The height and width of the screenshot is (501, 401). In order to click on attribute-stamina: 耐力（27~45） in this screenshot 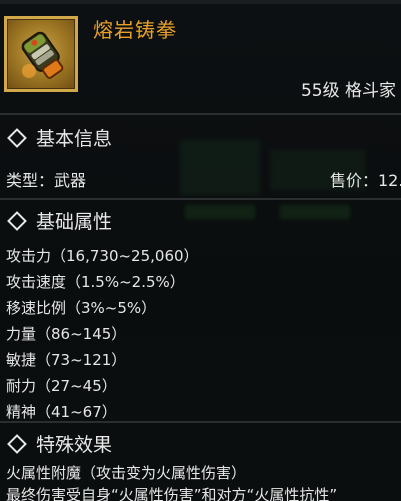, I will do `click(61, 386)`.